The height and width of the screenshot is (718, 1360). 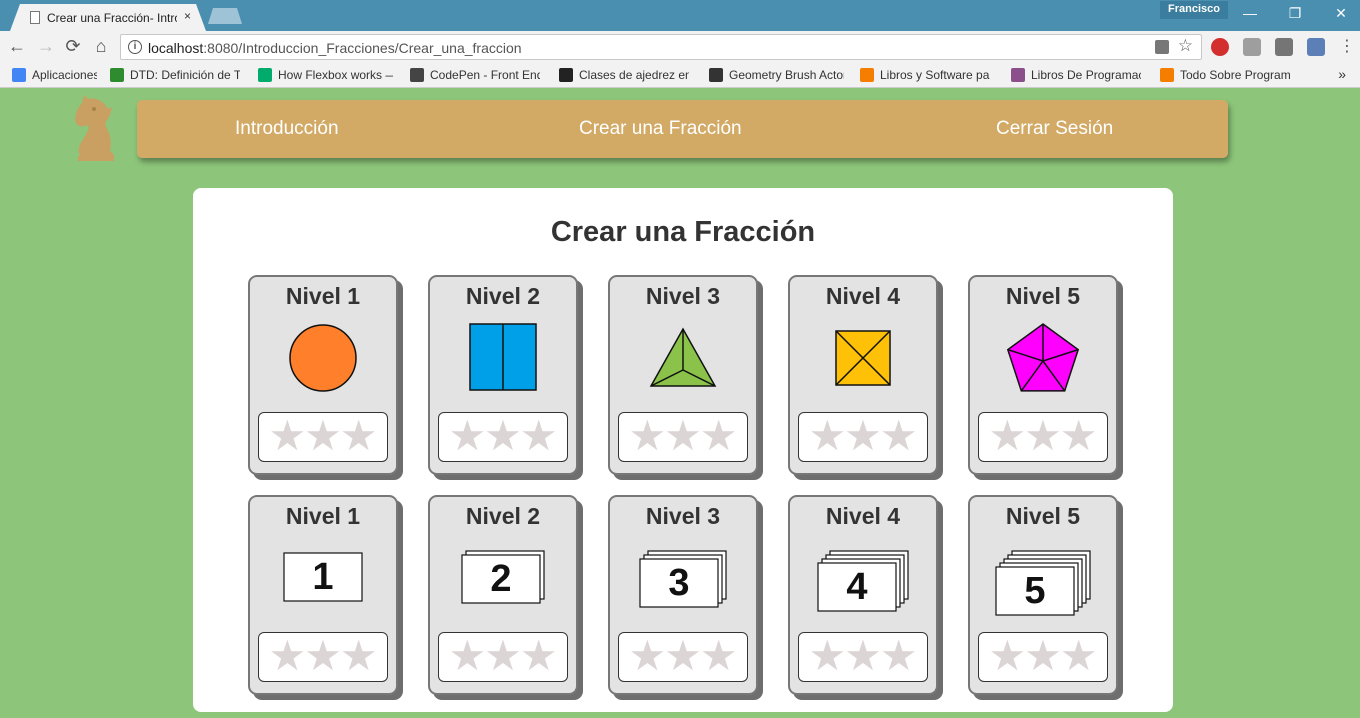 I want to click on bookmark-label: Libros De Programacio, so click(x=1086, y=75).